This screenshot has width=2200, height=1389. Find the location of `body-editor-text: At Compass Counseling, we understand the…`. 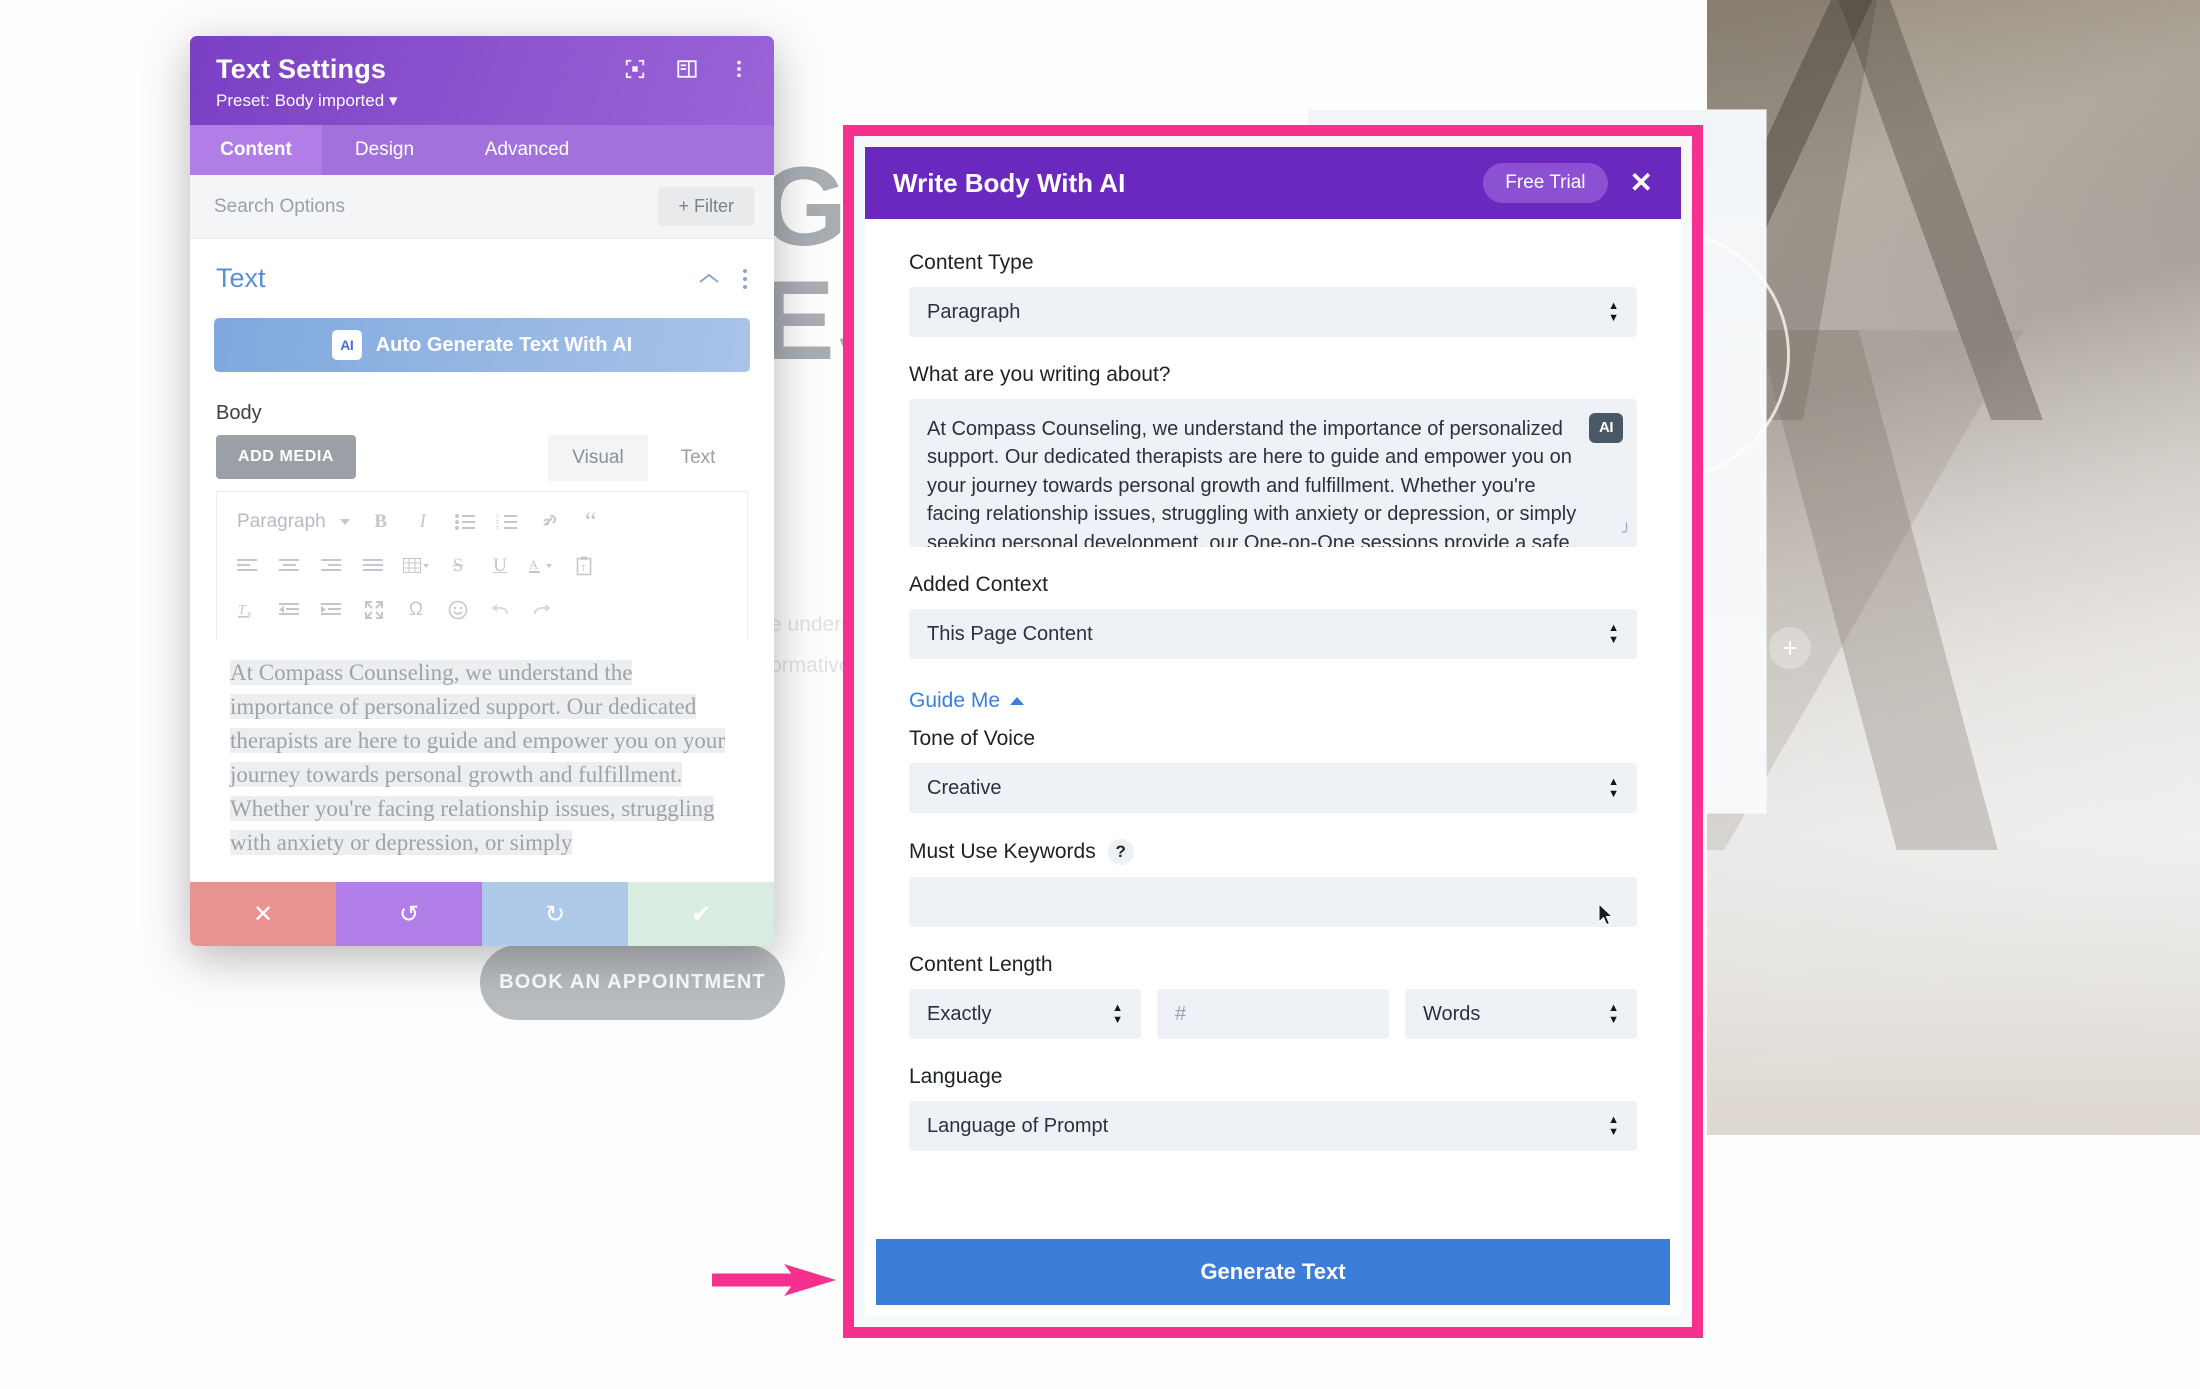

body-editor-text: At Compass Counseling, we understand the… is located at coordinates (477, 758).